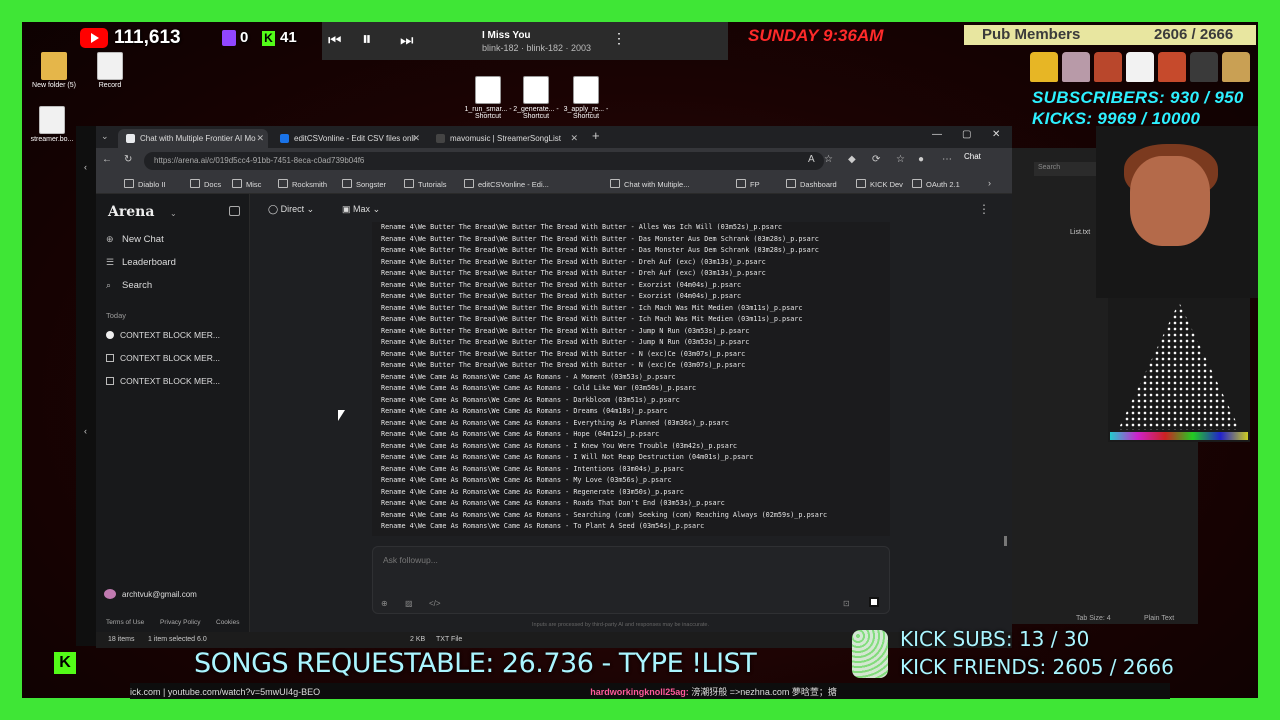  What do you see at coordinates (54, 70) in the screenshot?
I see `desktop-icon-new-folder: New folder (5)` at bounding box center [54, 70].